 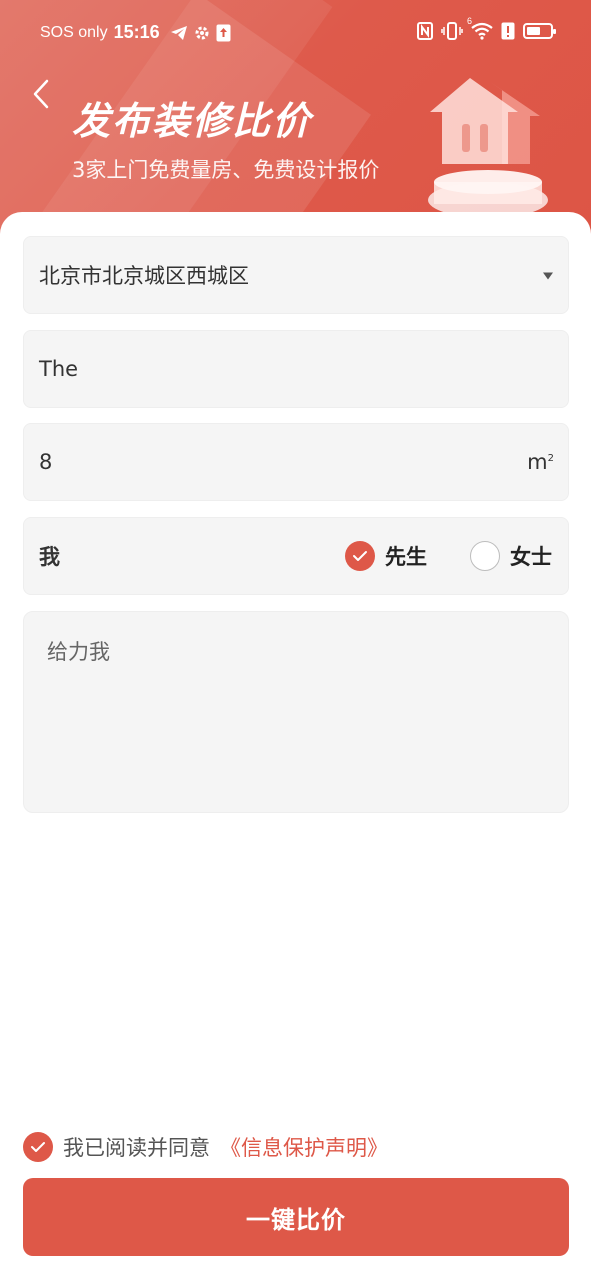 I want to click on community-input: The, so click(x=296, y=369).